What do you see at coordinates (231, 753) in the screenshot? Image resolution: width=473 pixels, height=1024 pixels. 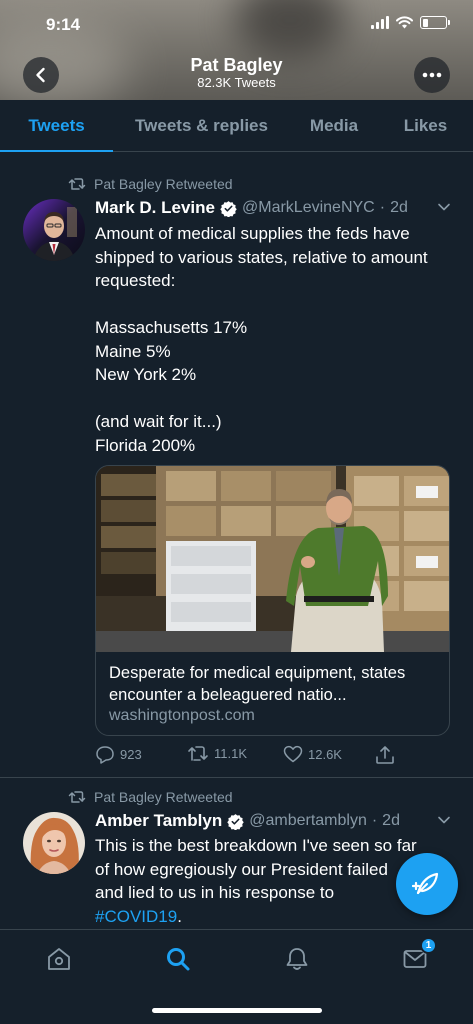 I see `retweet-count: 11.1K` at bounding box center [231, 753].